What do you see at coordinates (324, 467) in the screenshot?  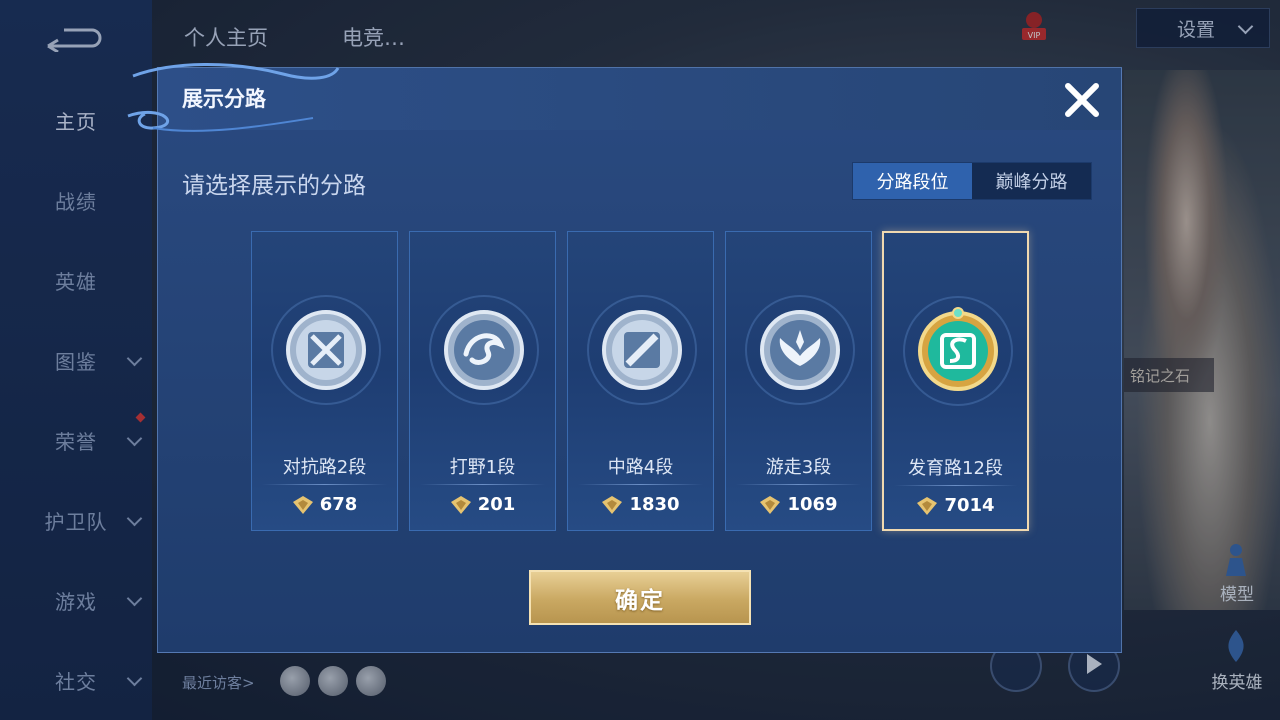 I see `lane-name: 对抗路2段` at bounding box center [324, 467].